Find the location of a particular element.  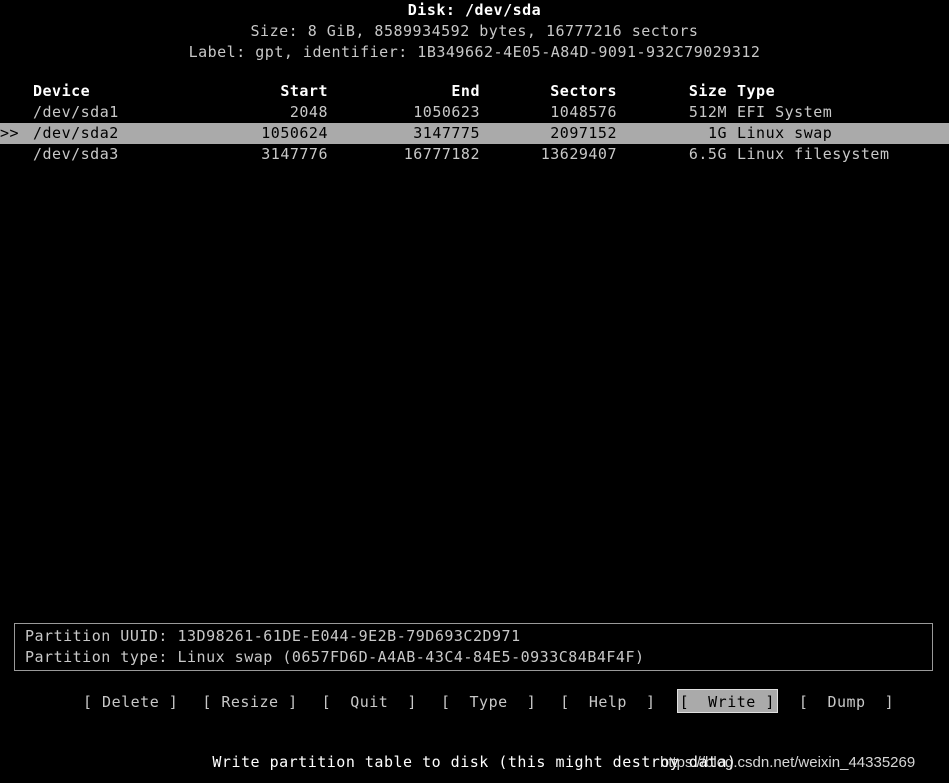

row-sectors: 2097152 is located at coordinates (583, 133).